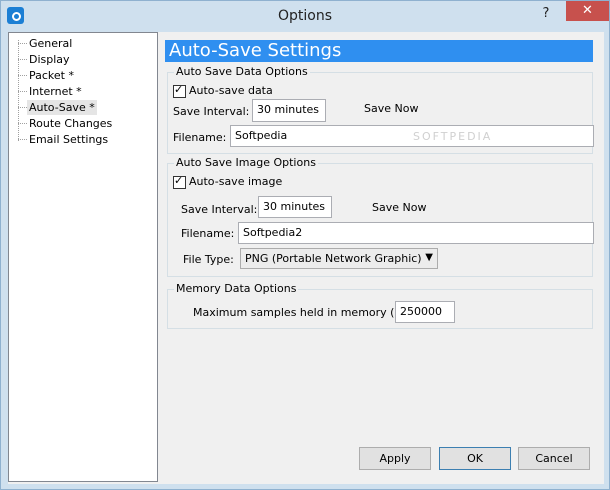 This screenshot has width=610, height=490. Describe the element at coordinates (208, 259) in the screenshot. I see `file-type-label: File Type:` at that location.